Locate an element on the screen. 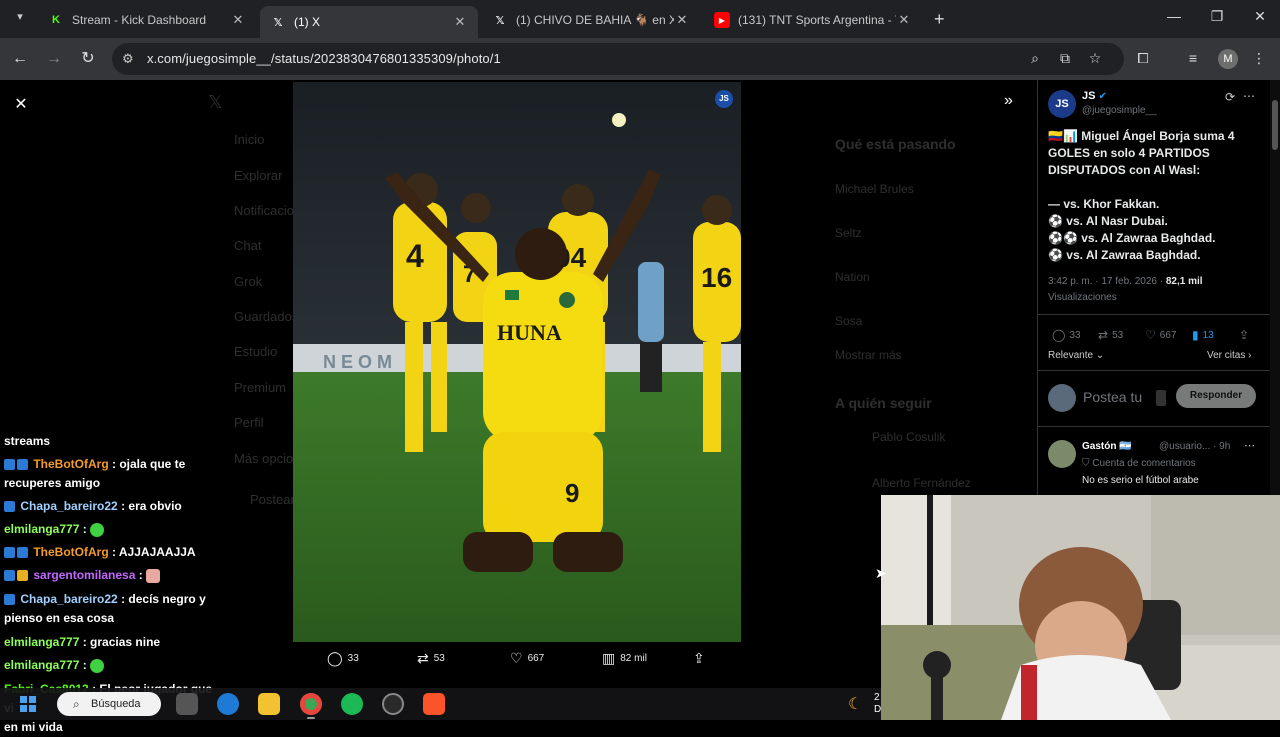  commenter-name: Gastón 🇦🇷 is located at coordinates (1107, 446).